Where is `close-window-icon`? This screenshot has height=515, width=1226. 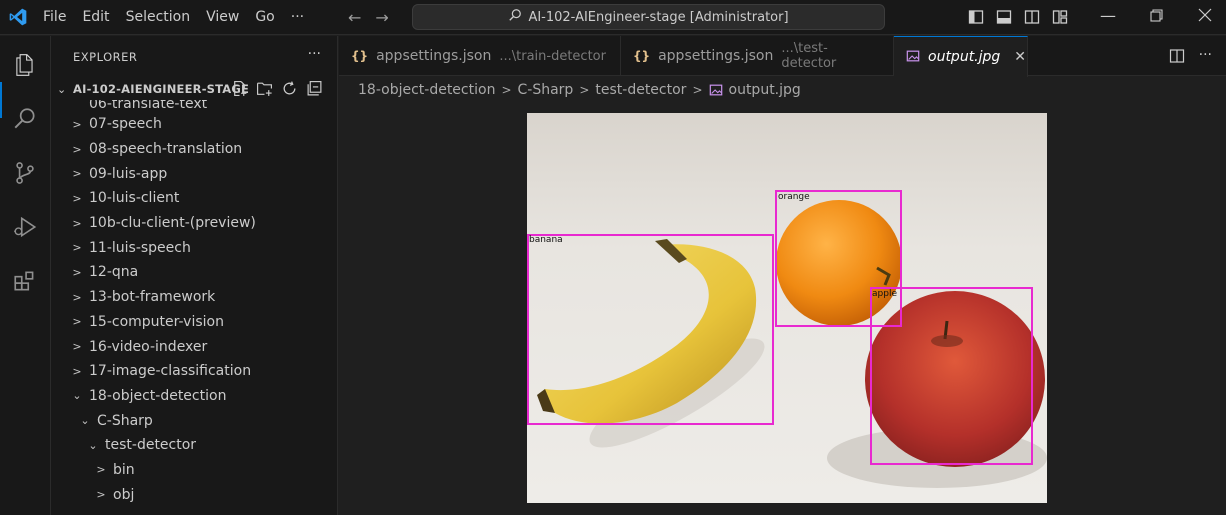 close-window-icon is located at coordinates (1205, 17).